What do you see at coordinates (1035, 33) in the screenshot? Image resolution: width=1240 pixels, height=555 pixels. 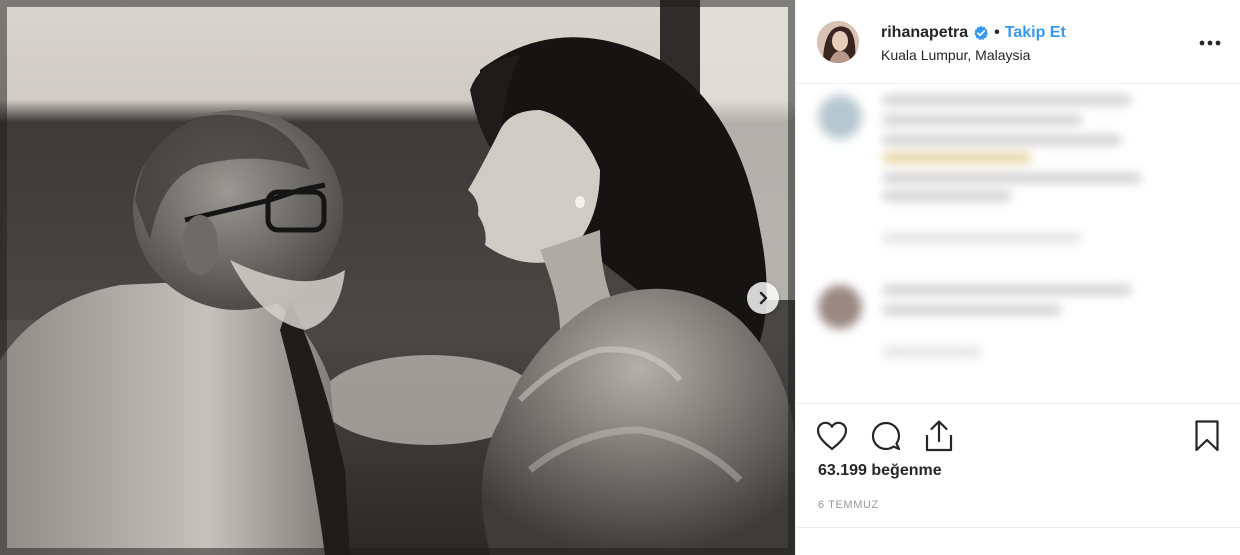 I see `follow-button: Takip Et` at bounding box center [1035, 33].